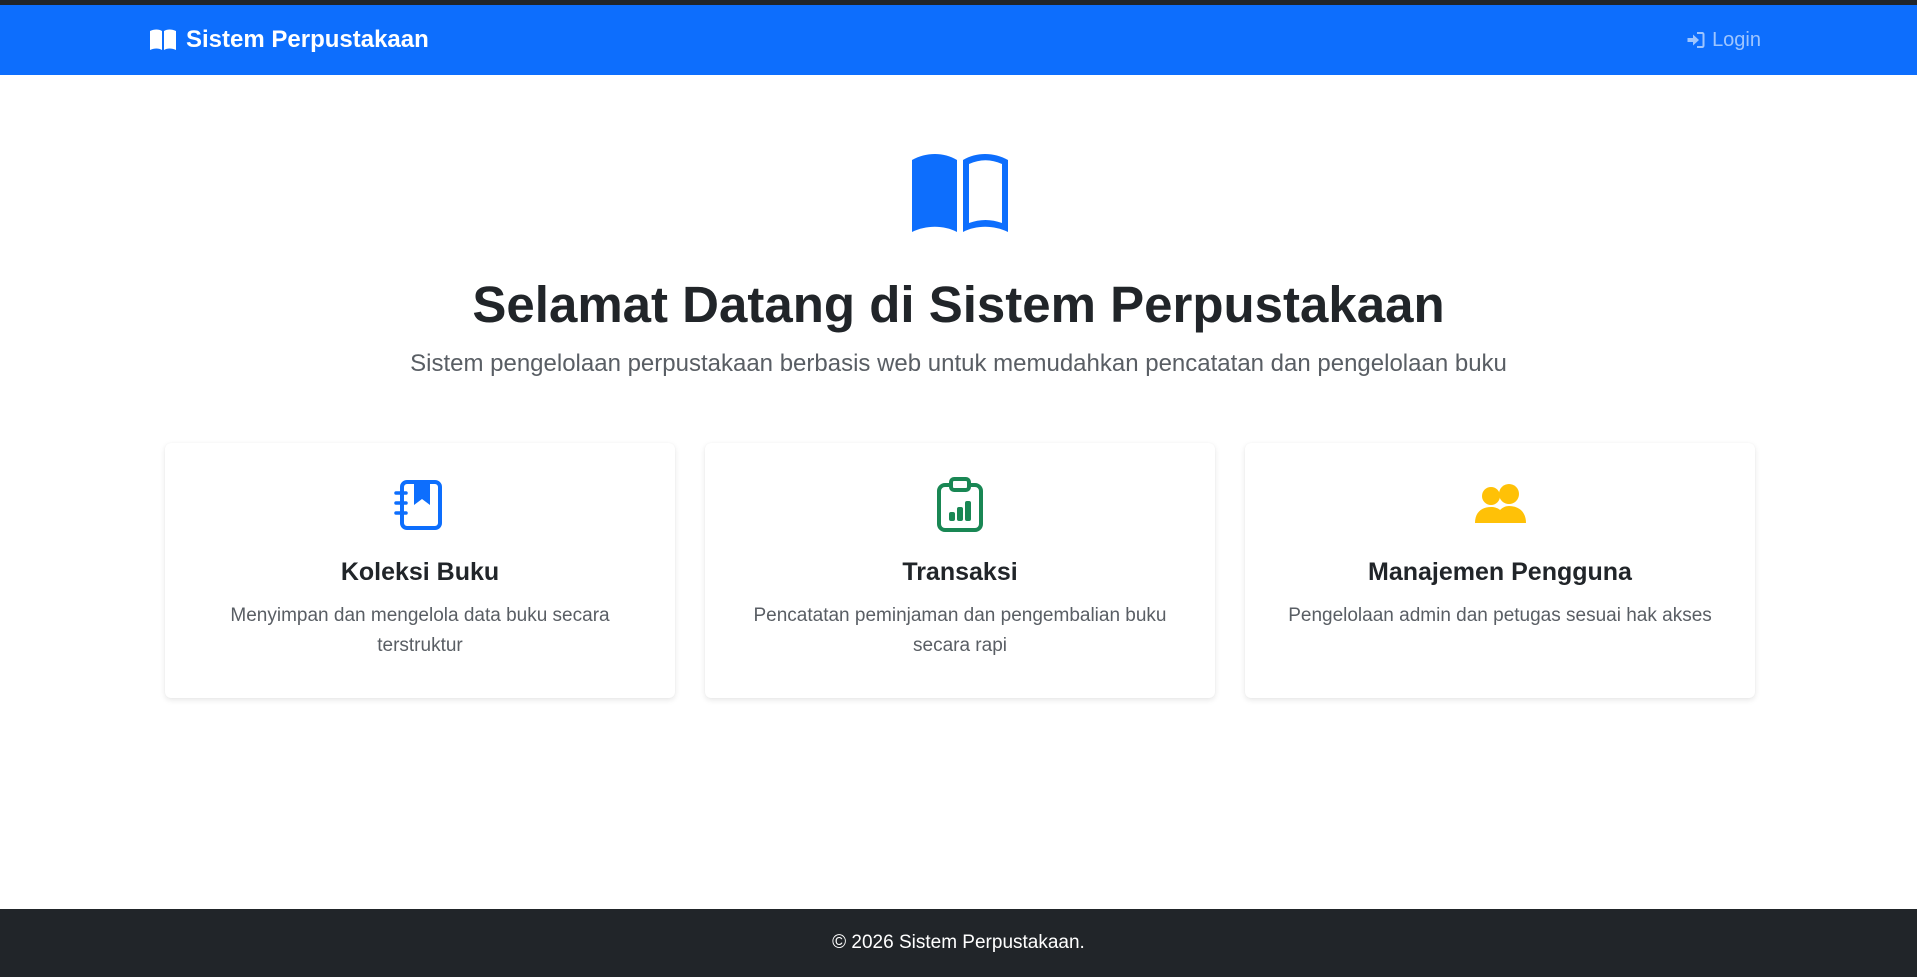 The image size is (1917, 977). I want to click on navbar: Sistem Perpustakaan Login, so click(958, 40).